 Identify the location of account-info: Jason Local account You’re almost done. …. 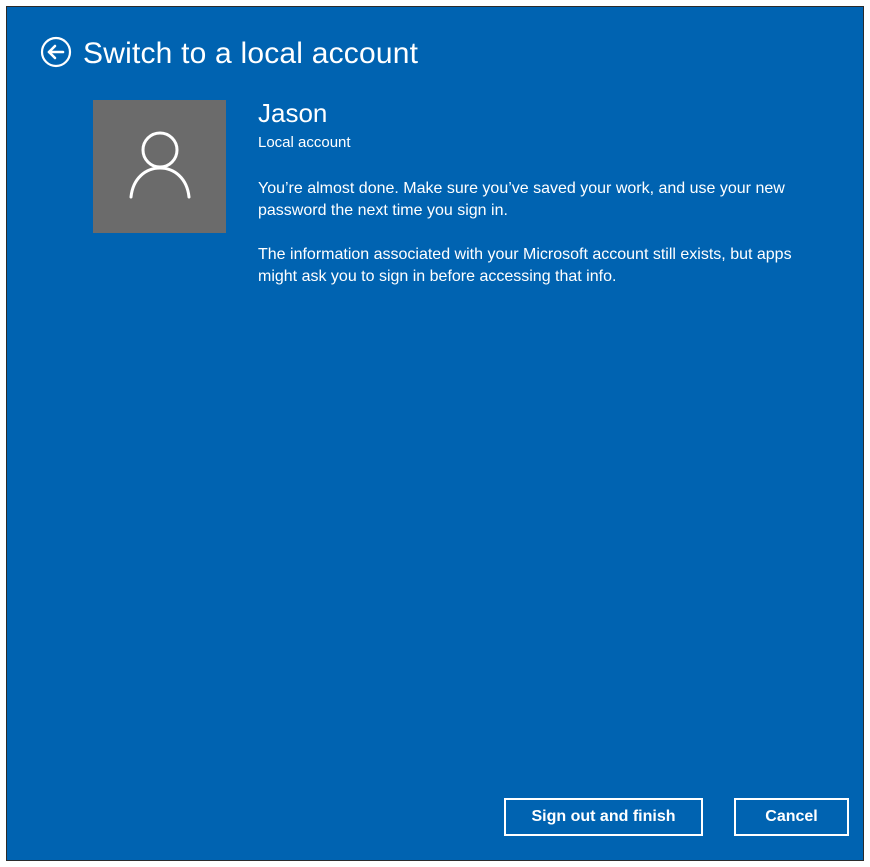
(543, 192).